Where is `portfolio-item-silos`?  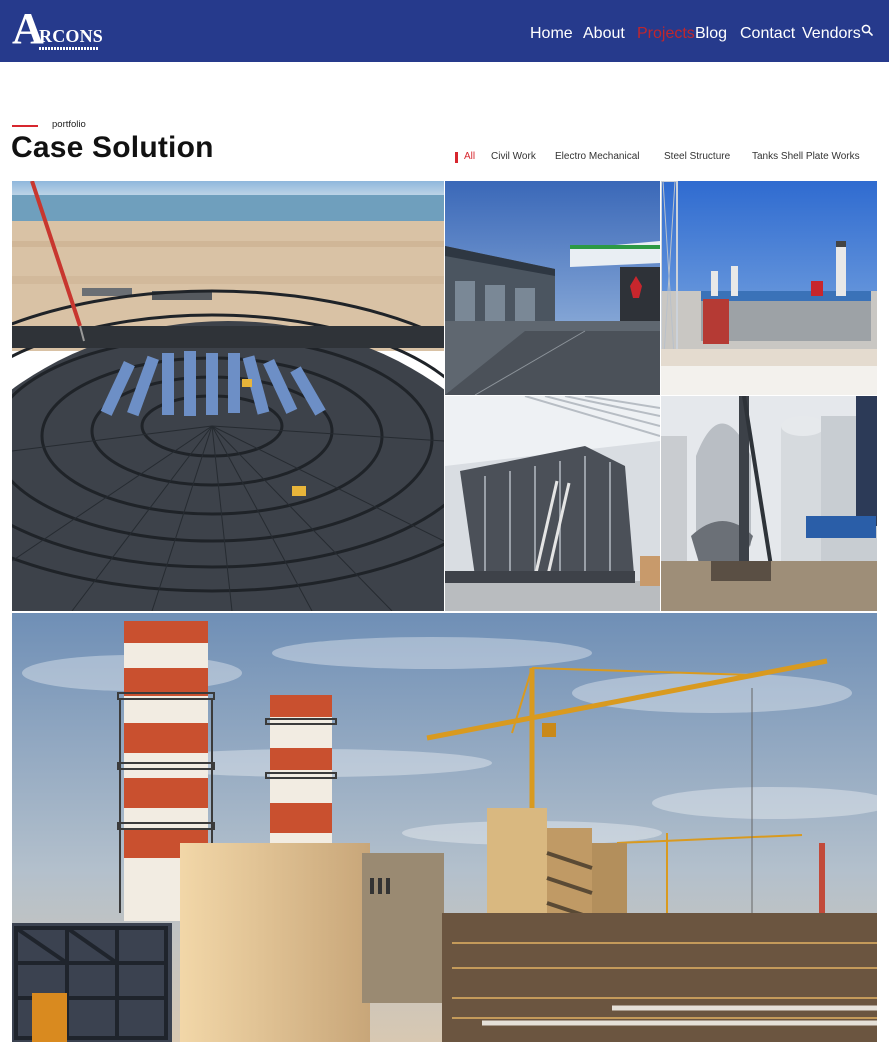 portfolio-item-silos is located at coordinates (769, 503).